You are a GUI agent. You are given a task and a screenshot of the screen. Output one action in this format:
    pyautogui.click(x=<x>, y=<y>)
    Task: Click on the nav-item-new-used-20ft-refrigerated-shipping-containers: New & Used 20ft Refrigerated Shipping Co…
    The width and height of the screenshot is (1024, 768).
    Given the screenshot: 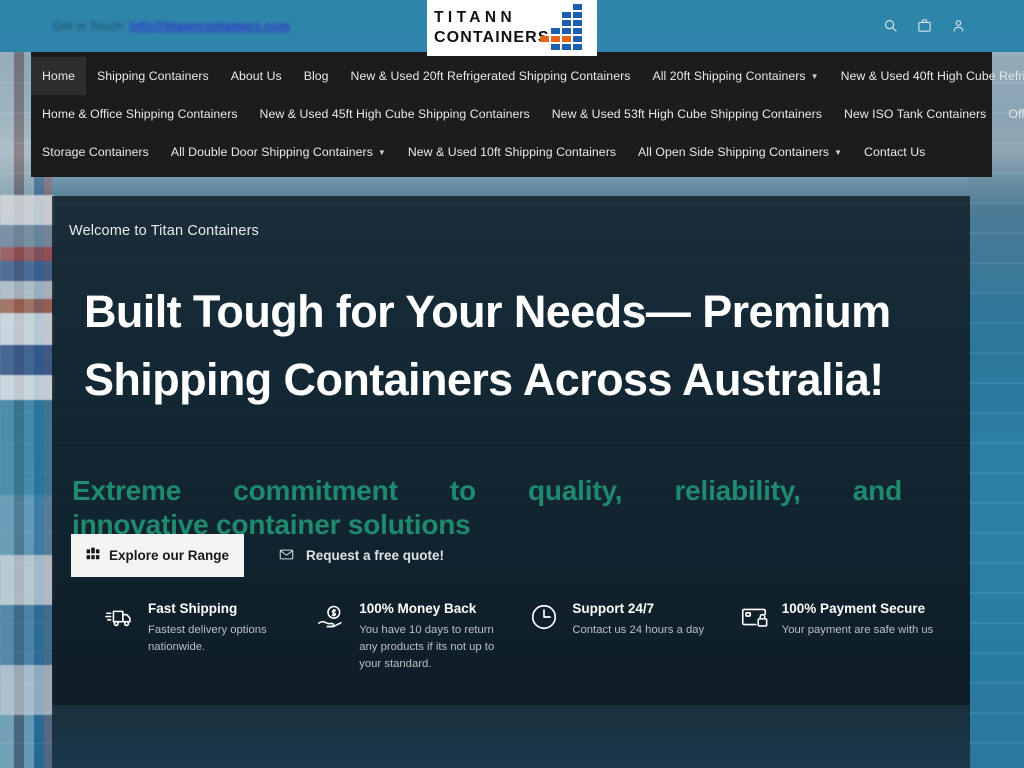 What is the action you would take?
    pyautogui.click(x=491, y=76)
    